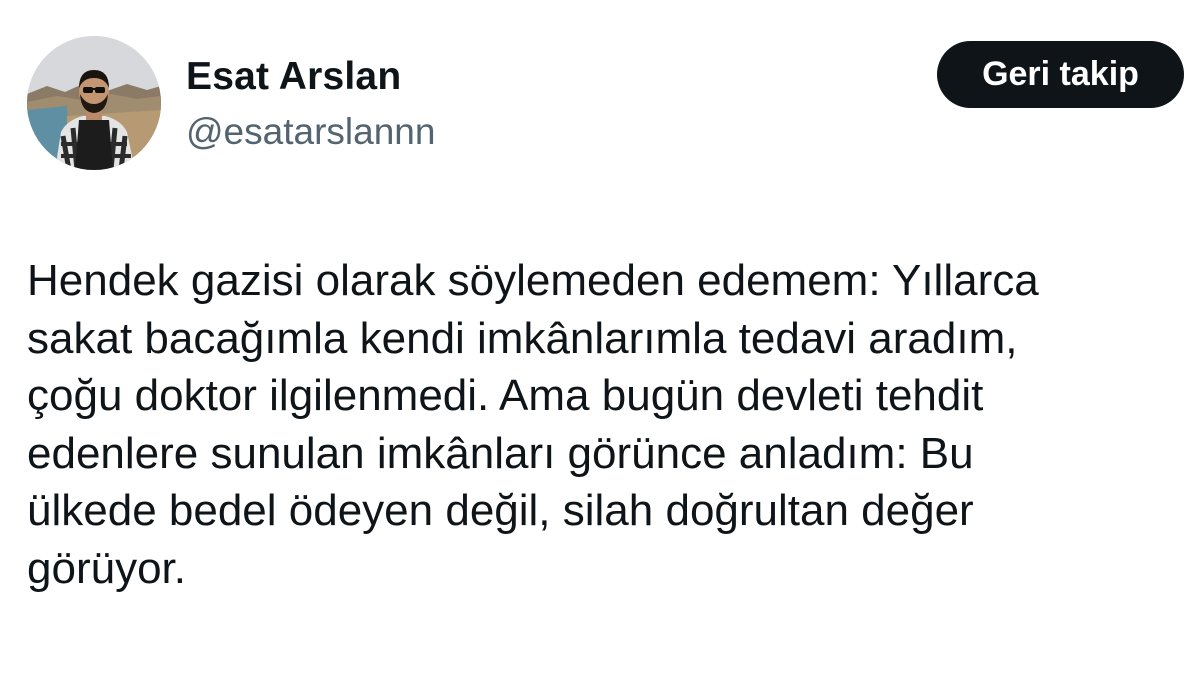  Describe the element at coordinates (1060, 74) in the screenshot. I see `follow-back-button: Geri takip` at that location.